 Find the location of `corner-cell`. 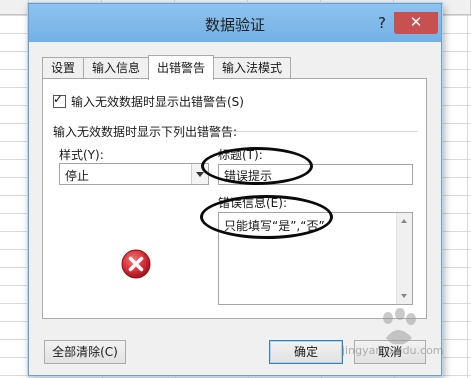

corner-cell is located at coordinates (14, 7).